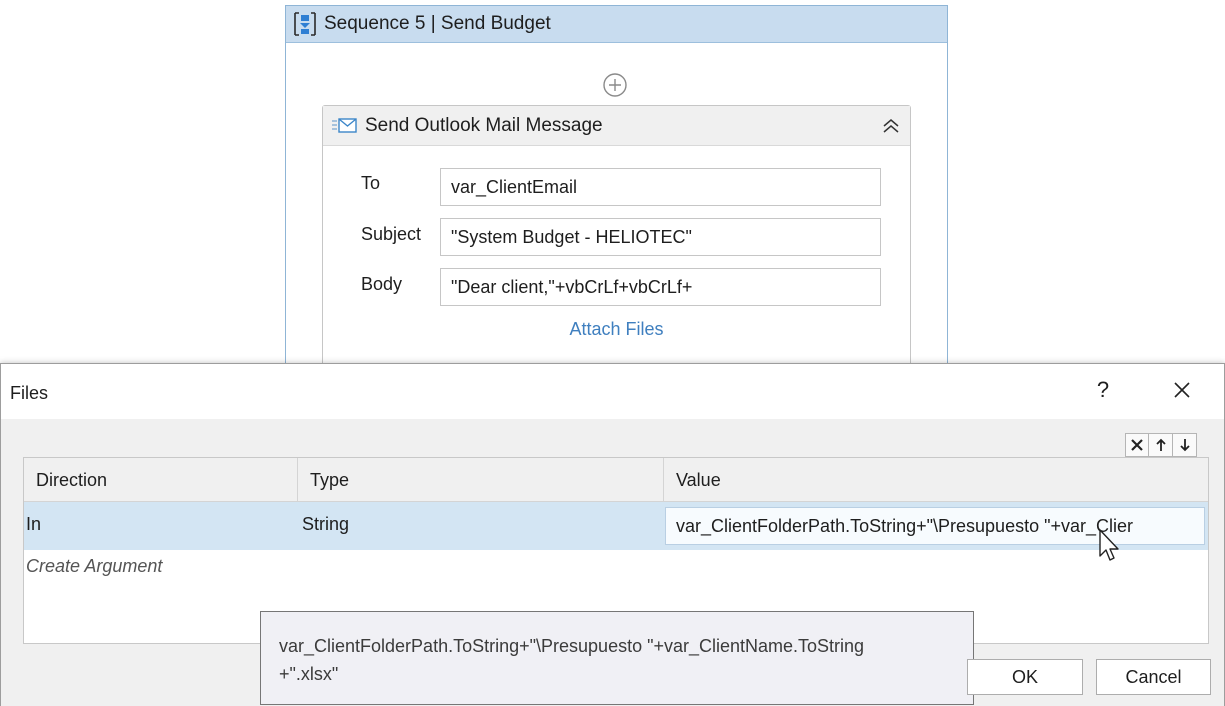 This screenshot has width=1225, height=706. Describe the element at coordinates (615, 85) in the screenshot. I see `add-activity-icon` at that location.